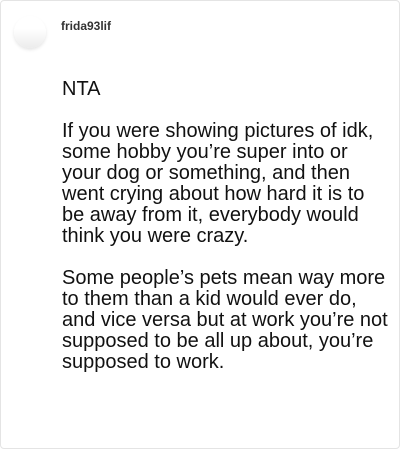 This screenshot has width=400, height=449. Describe the element at coordinates (86, 26) in the screenshot. I see `username: frida93lif` at that location.